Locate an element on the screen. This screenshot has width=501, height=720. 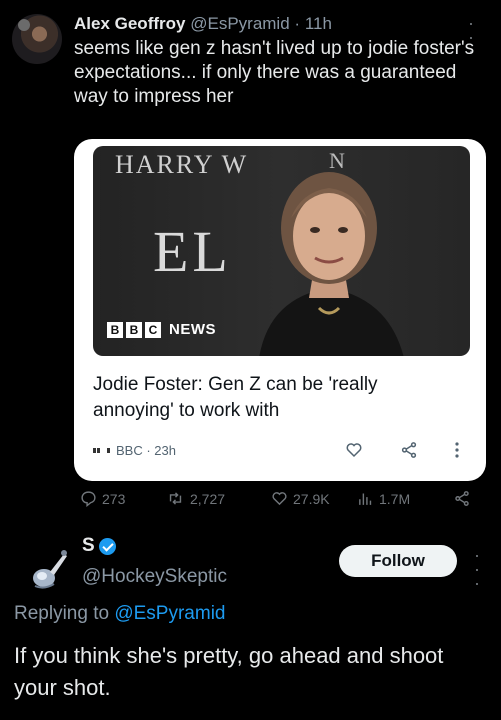
backdrop-text-top: HARRY W is located at coordinates (182, 164).